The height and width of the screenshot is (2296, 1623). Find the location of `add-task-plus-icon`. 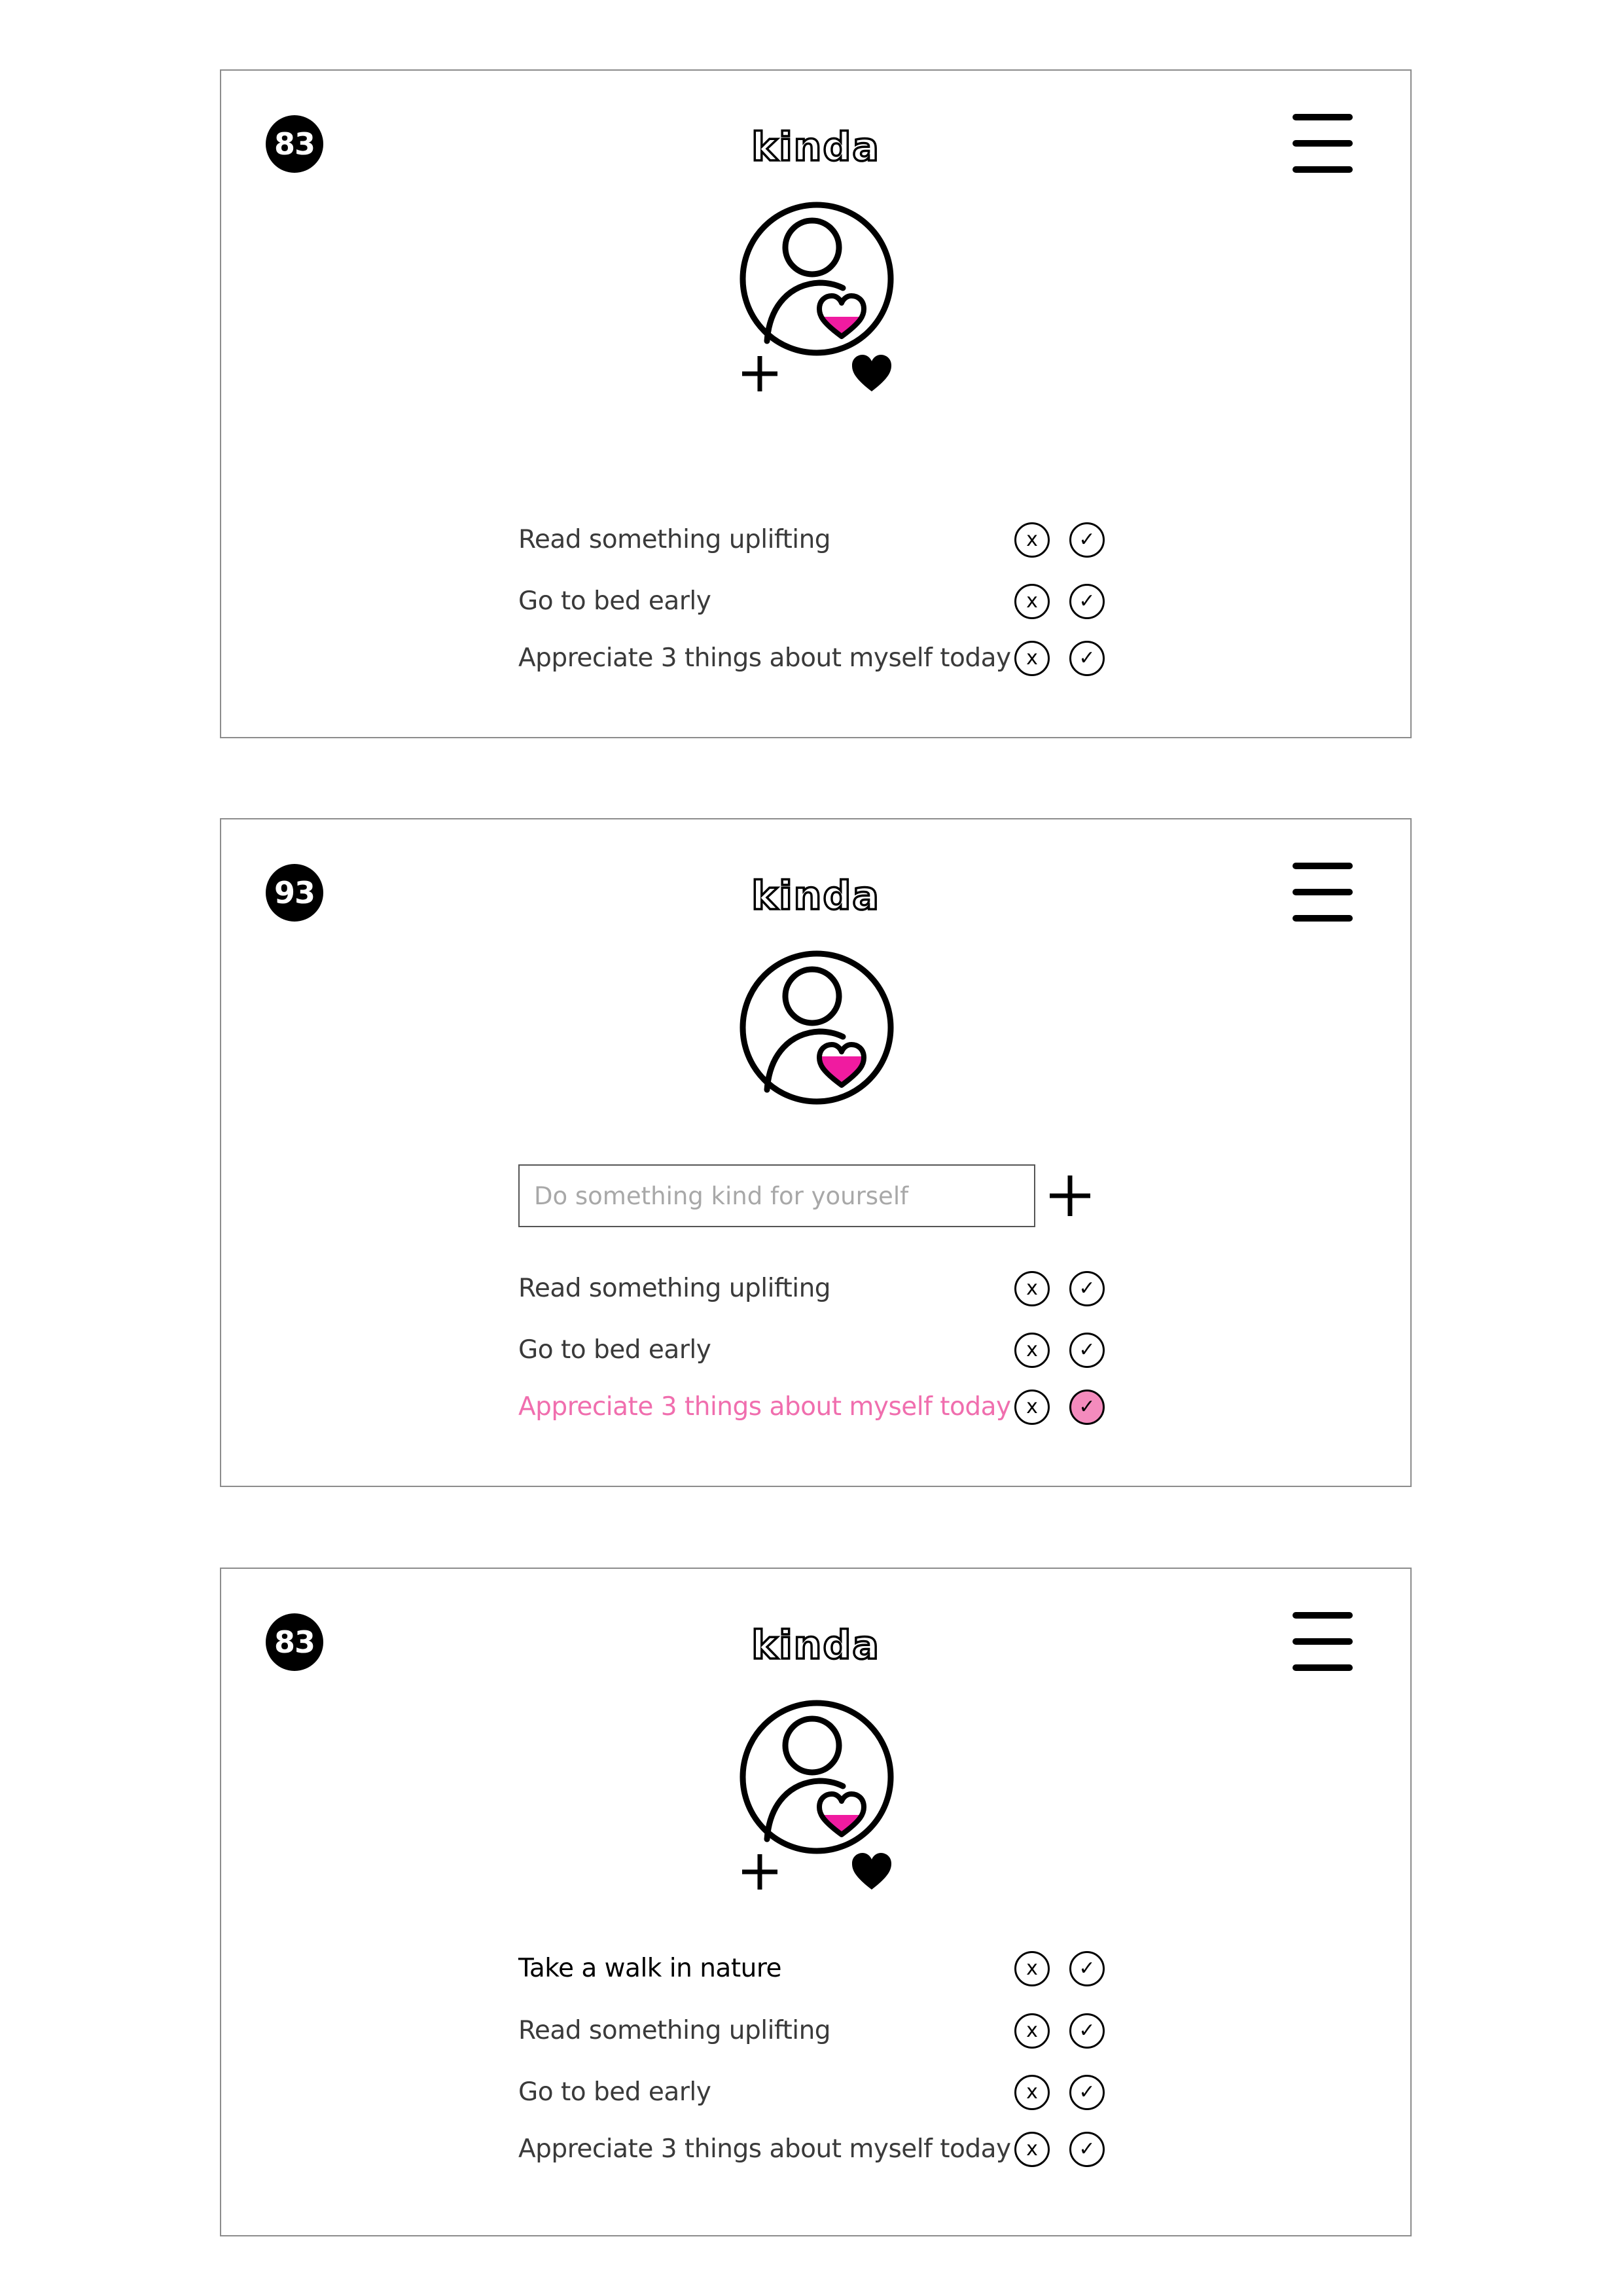

add-task-plus-icon is located at coordinates (1070, 1196).